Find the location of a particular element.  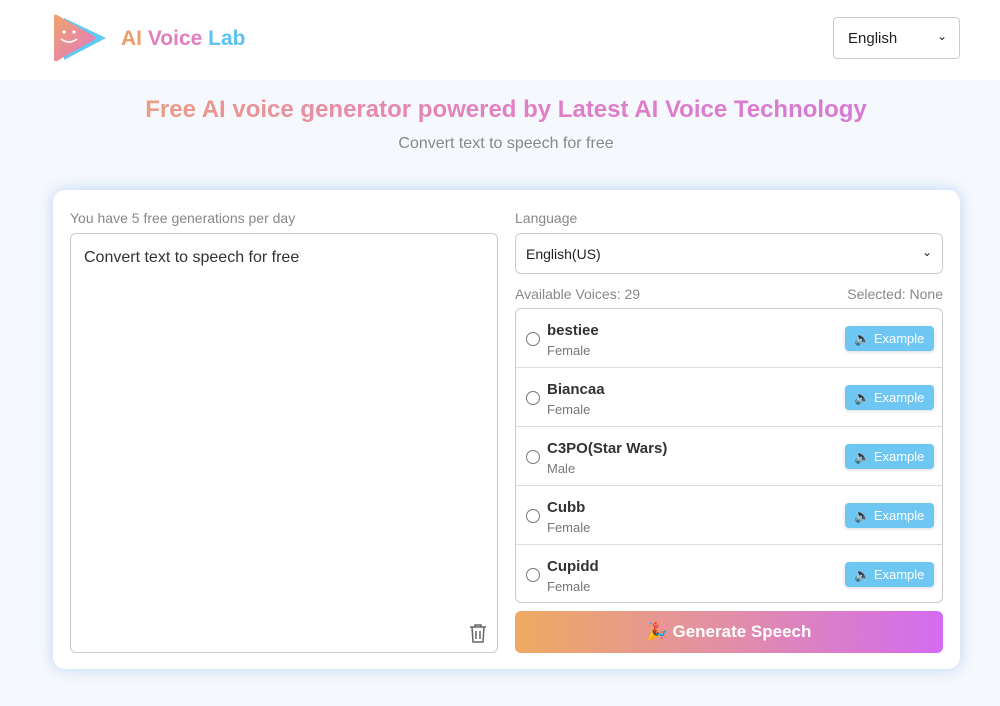

trash-icon is located at coordinates (478, 633).